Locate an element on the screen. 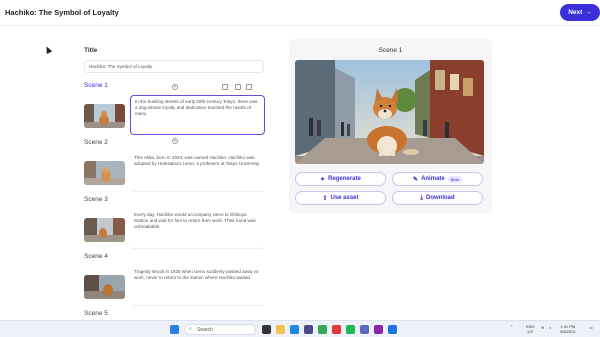 This screenshot has width=600, height=337. store-icon is located at coordinates (308, 329).